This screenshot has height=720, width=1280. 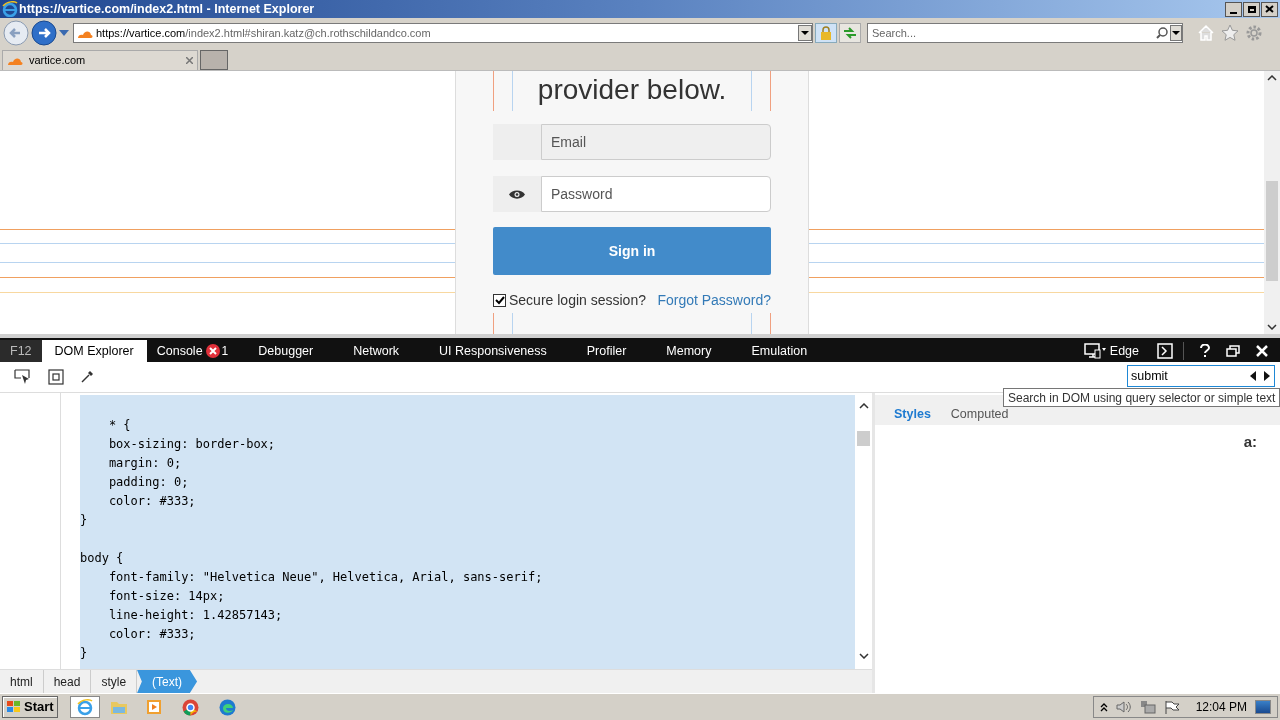 I want to click on forward-button, so click(x=44, y=33).